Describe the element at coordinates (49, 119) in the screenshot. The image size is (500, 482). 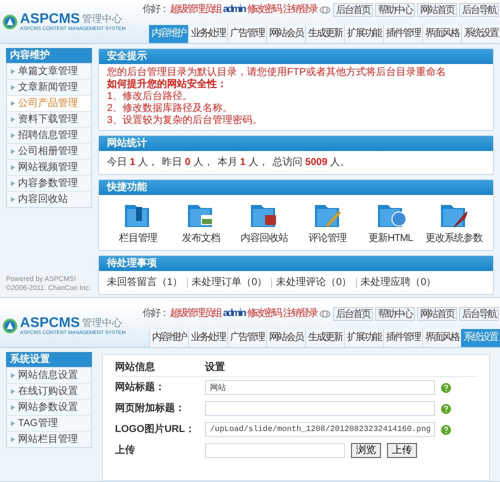
I see `sidebar-item: 资料下载管理` at that location.